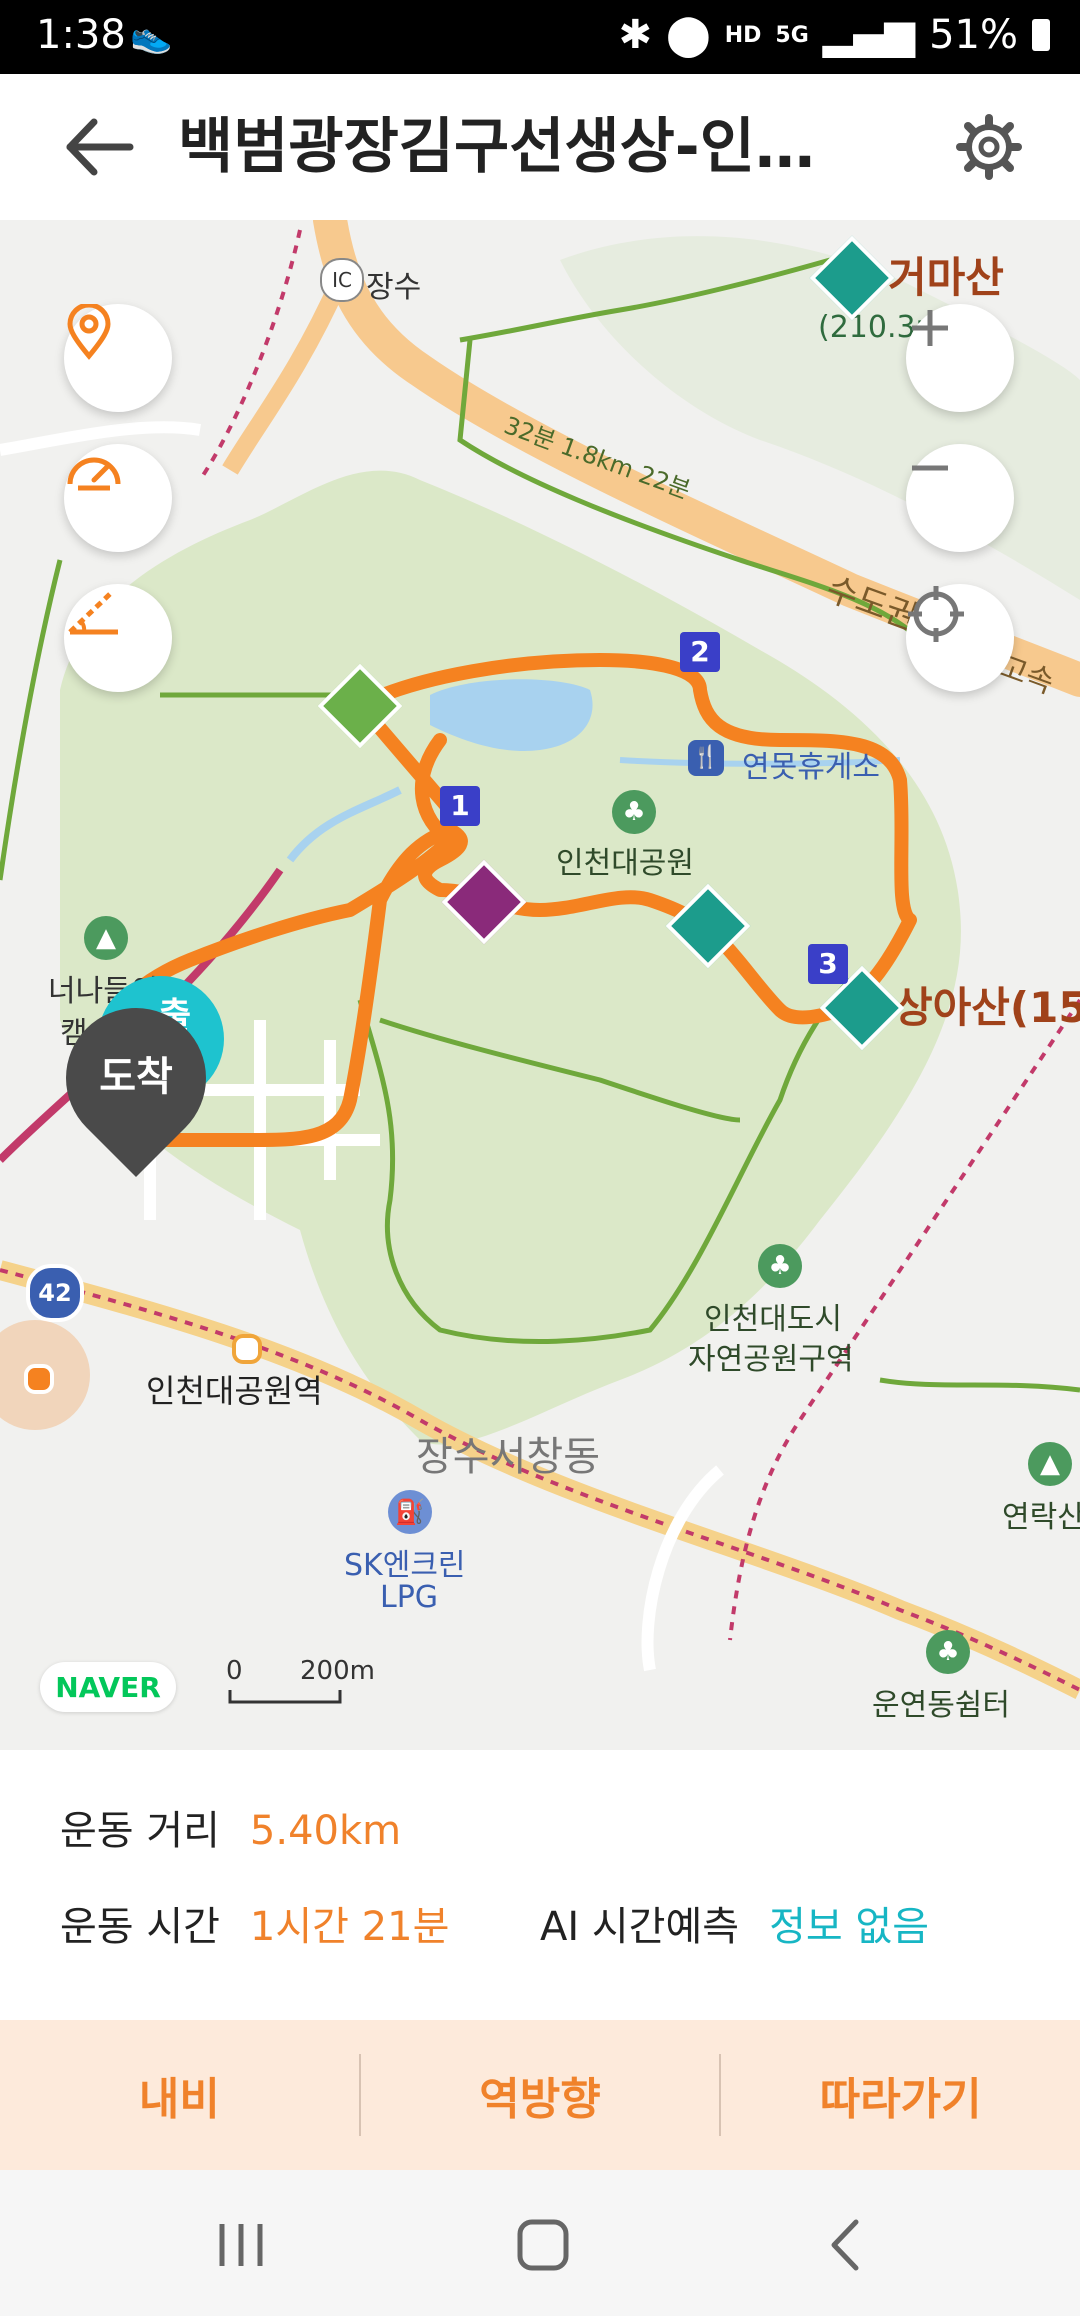 This screenshot has width=1080, height=2316. Describe the element at coordinates (93, 613) in the screenshot. I see `elevation-icon` at that location.